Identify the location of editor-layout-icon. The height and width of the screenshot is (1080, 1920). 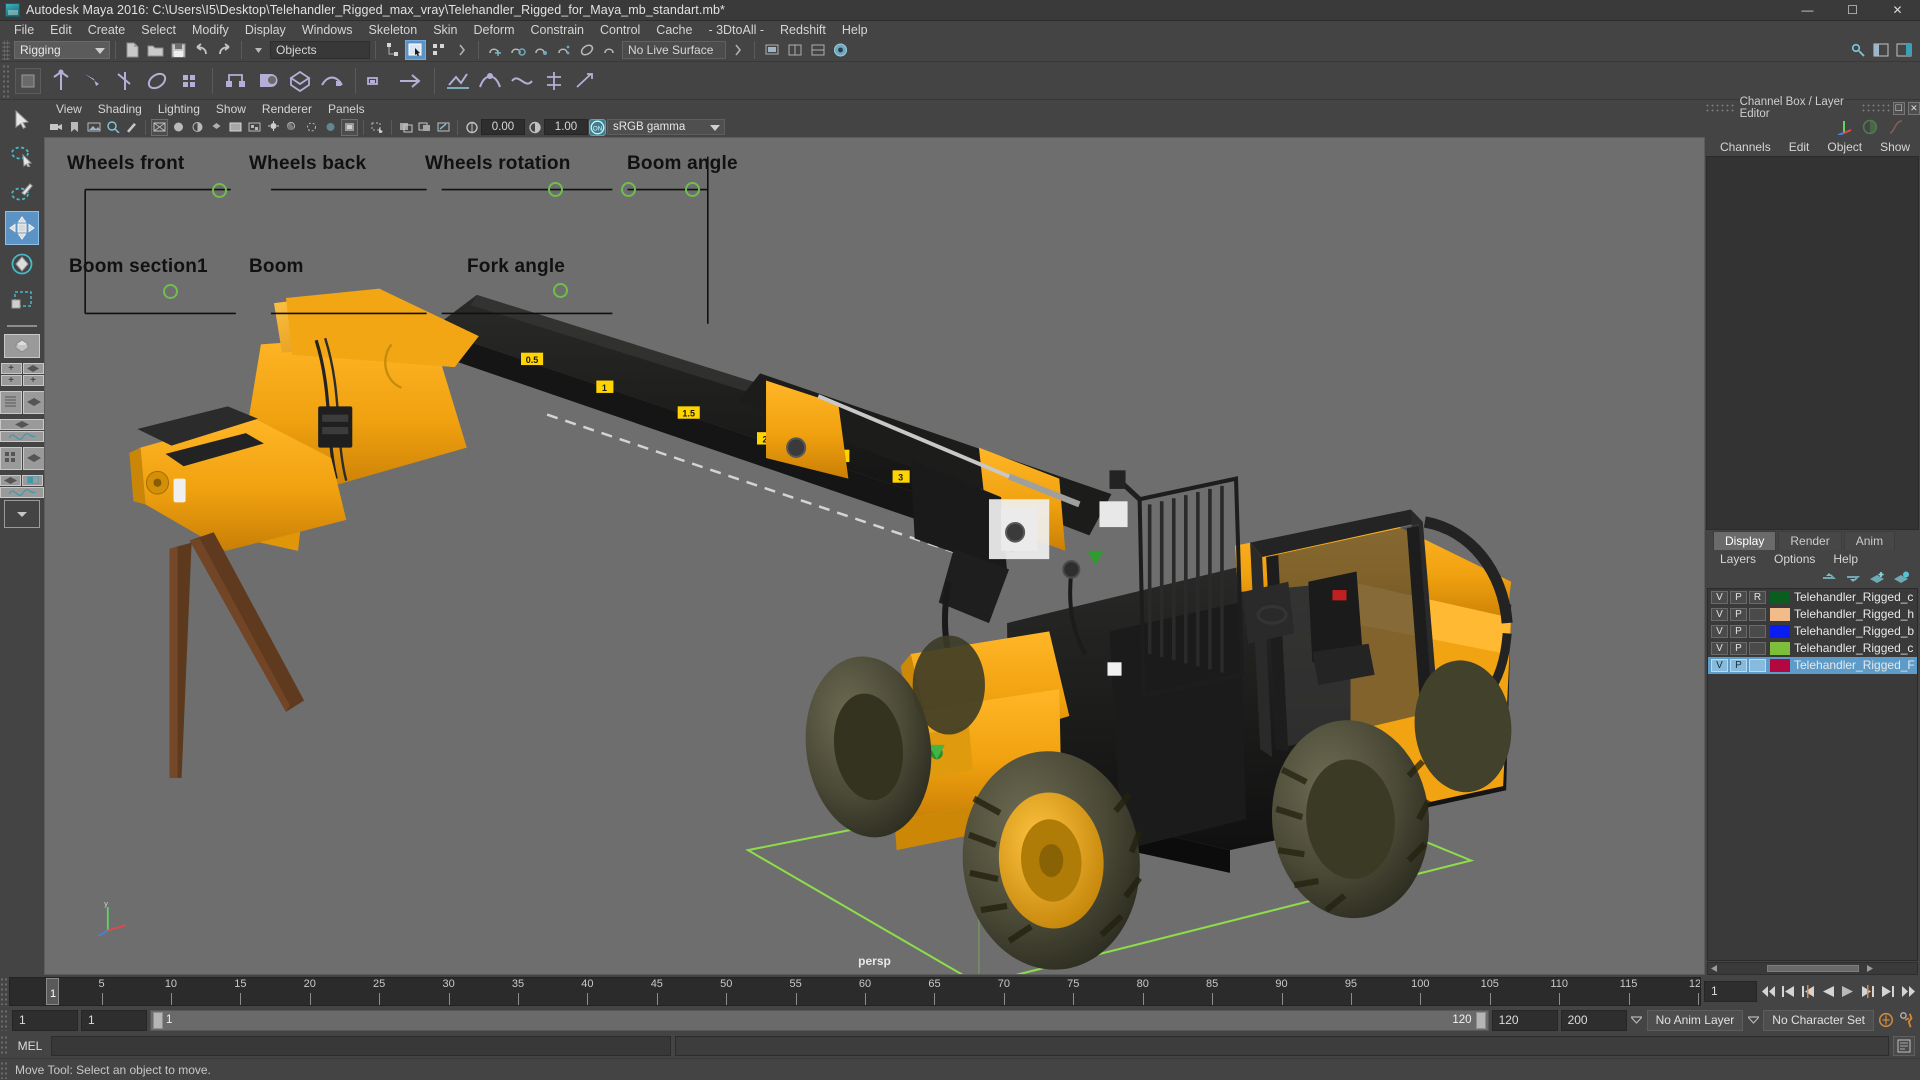
(794, 50).